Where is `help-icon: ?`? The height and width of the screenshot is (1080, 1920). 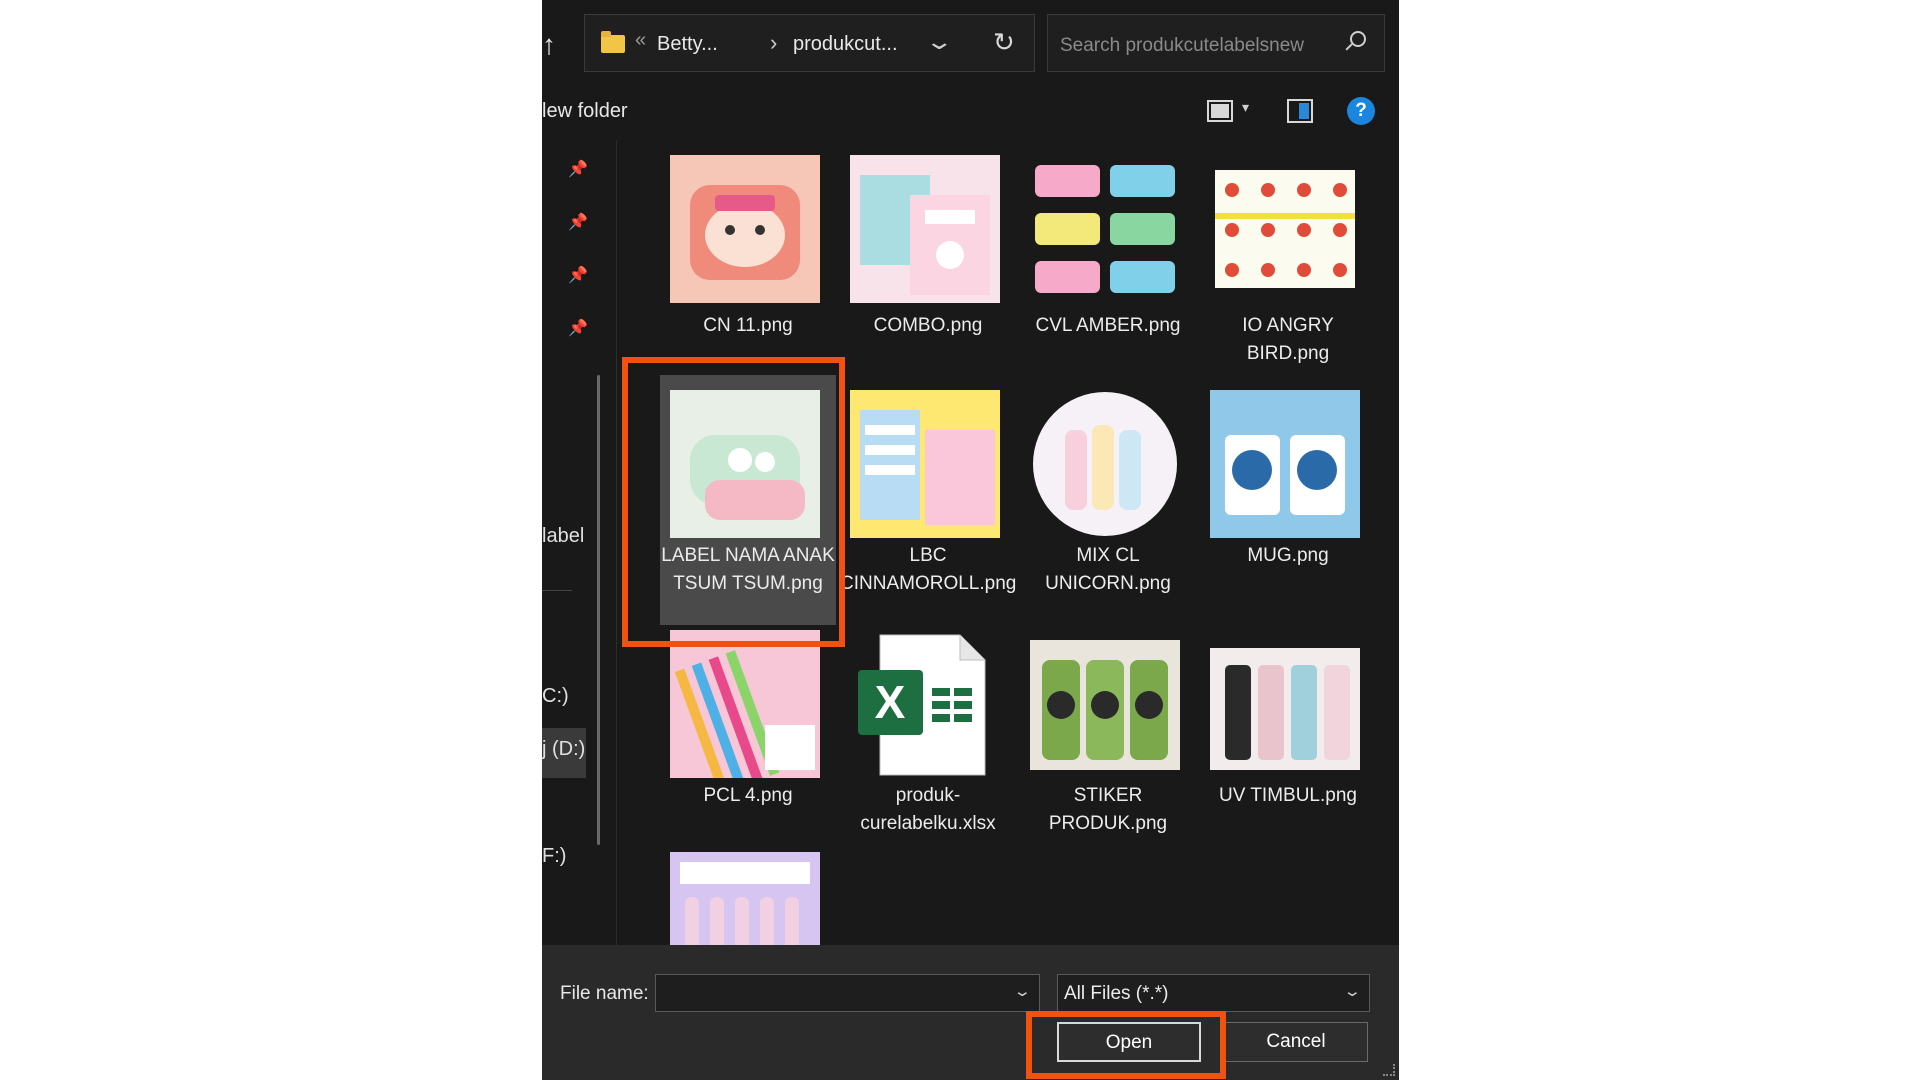
help-icon: ? is located at coordinates (1361, 111).